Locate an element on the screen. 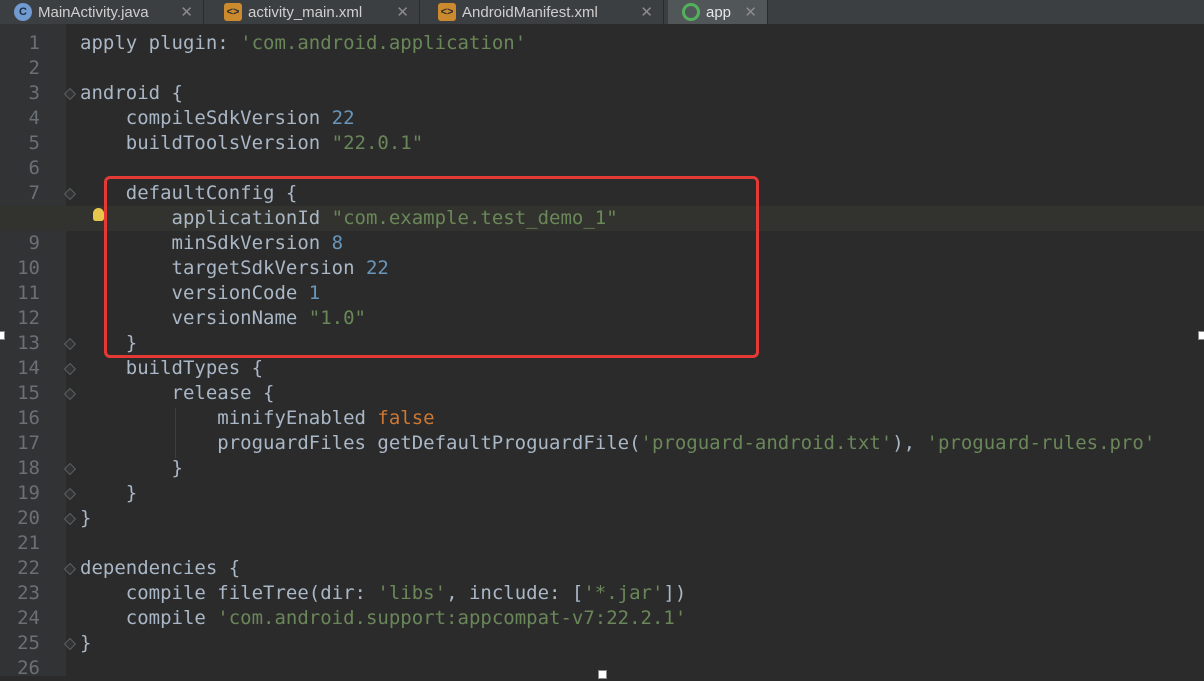 This screenshot has width=1204, height=681. code-token: 22 is located at coordinates (343, 118).